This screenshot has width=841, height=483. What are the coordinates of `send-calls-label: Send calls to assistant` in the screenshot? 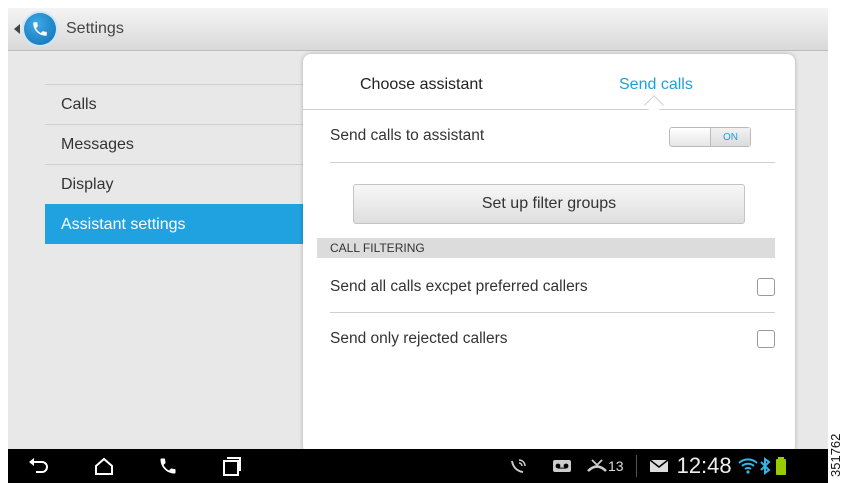 It's located at (407, 135).